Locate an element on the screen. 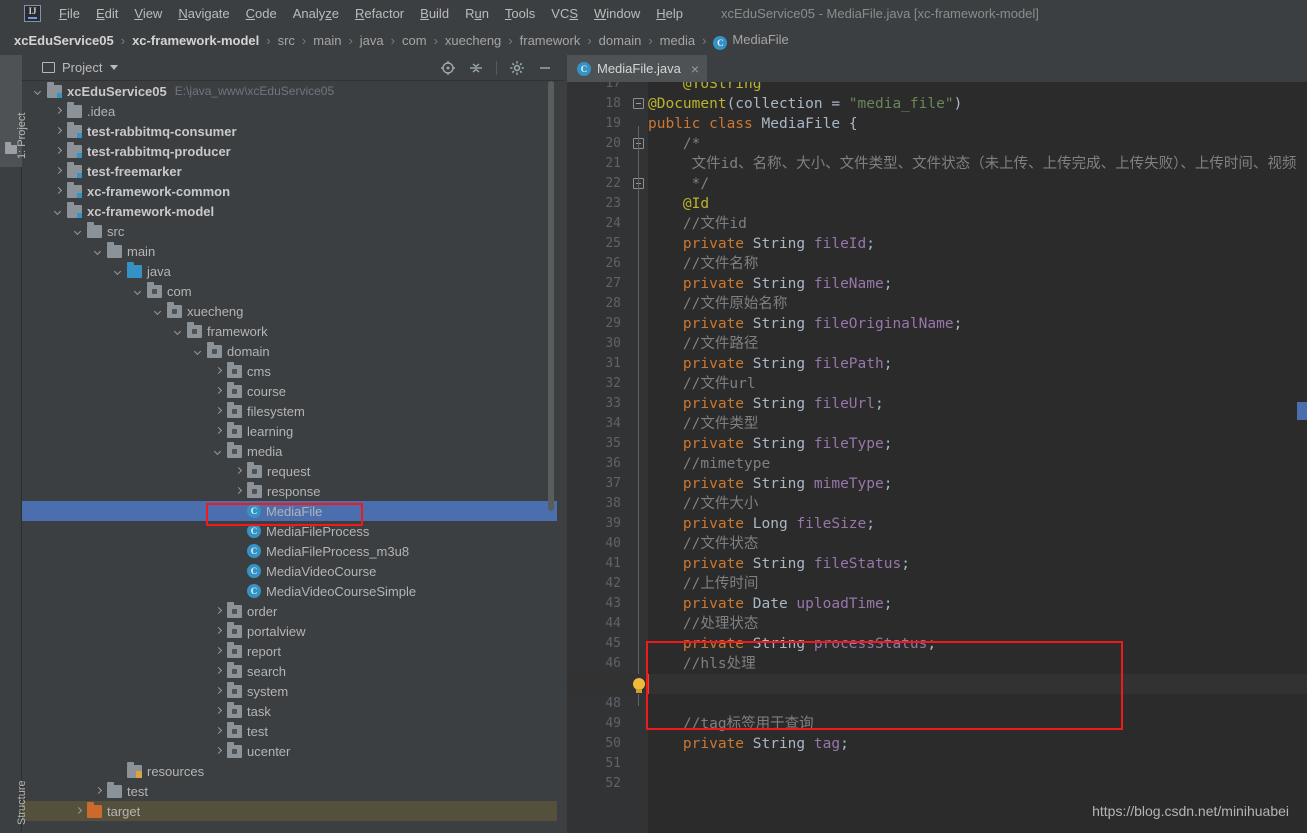 This screenshot has width=1307, height=833. close-icon: × is located at coordinates (695, 69).